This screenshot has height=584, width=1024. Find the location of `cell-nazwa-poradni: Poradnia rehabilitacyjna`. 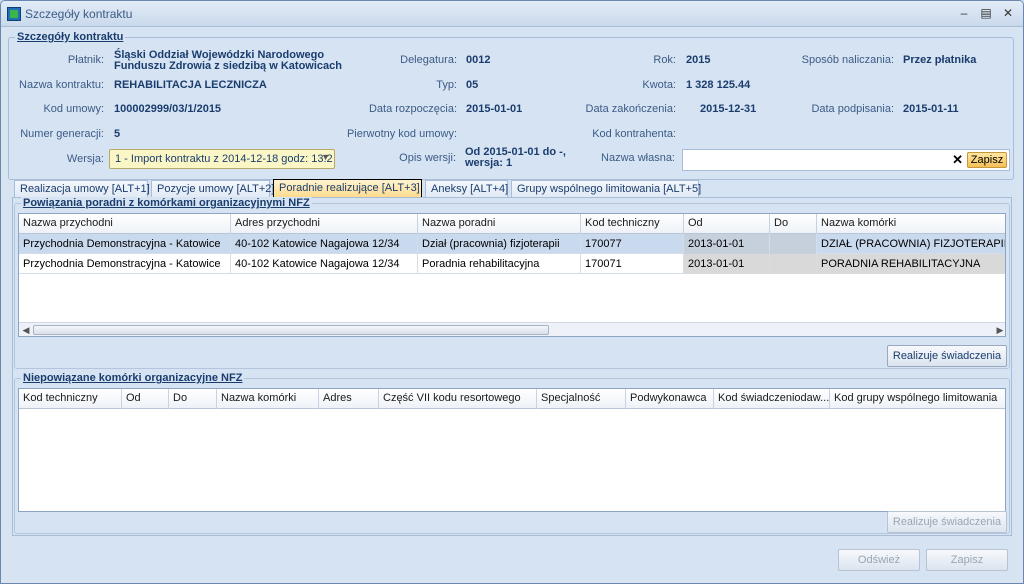

cell-nazwa-poradni: Poradnia rehabilitacyjna is located at coordinates (499, 264).